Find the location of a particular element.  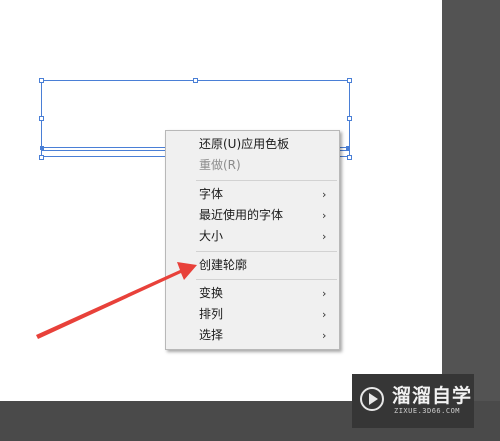

arrow-shape is located at coordinates (116, 300).